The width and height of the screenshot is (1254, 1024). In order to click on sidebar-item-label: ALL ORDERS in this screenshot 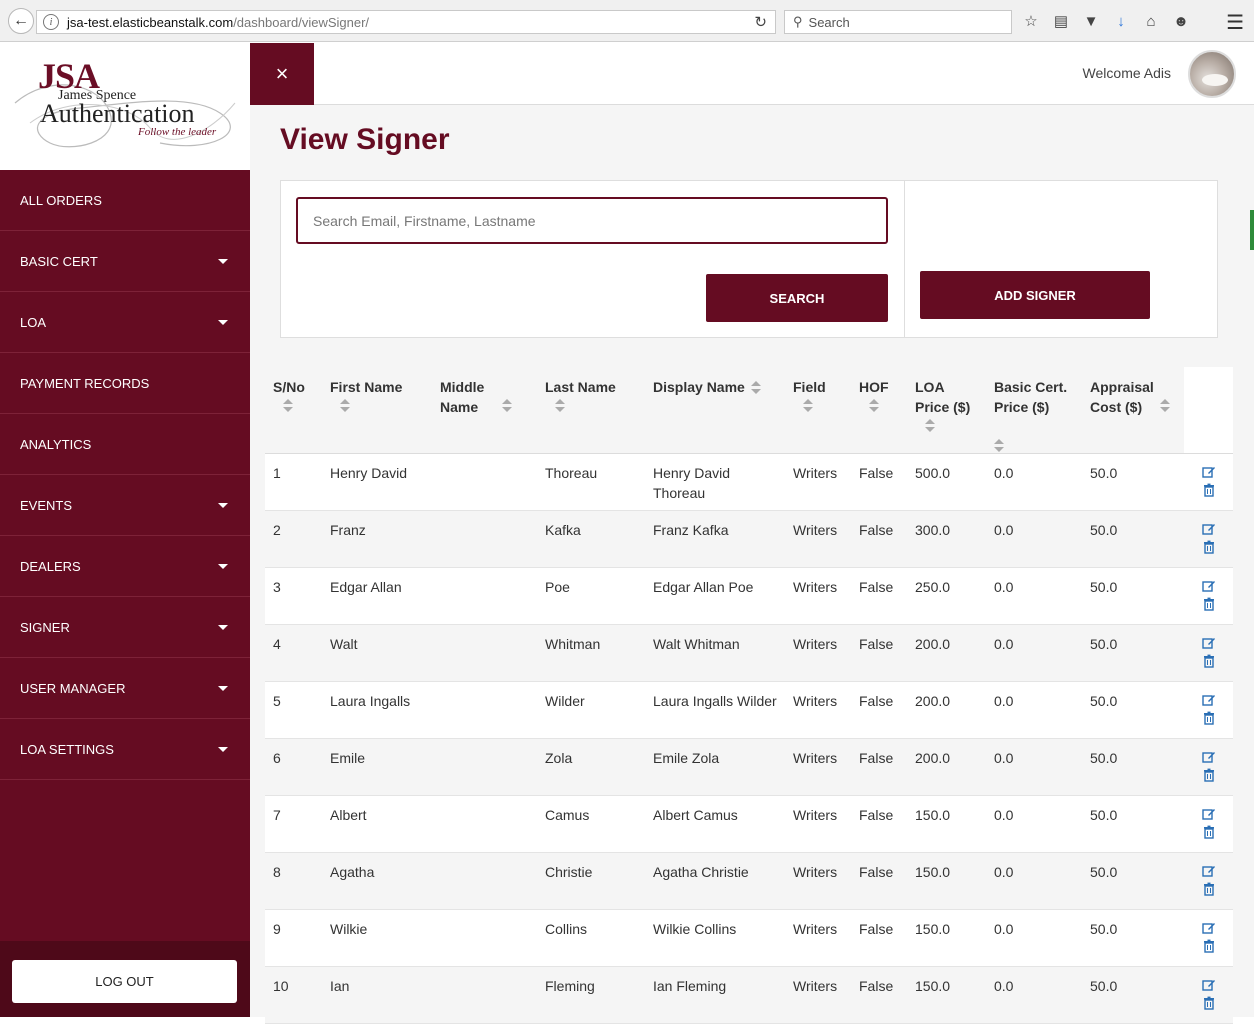, I will do `click(61, 200)`.